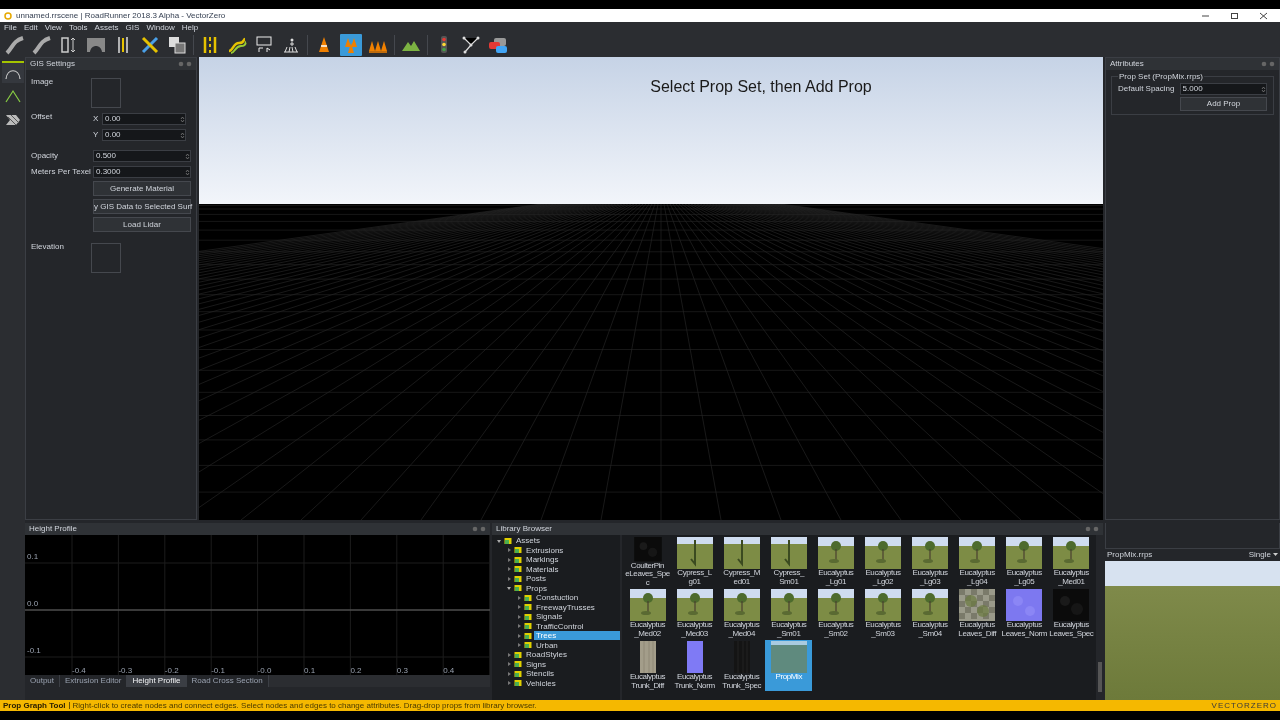 Image resolution: width=1280 pixels, height=720 pixels. Describe the element at coordinates (157, 681) in the screenshot. I see `panel-tab: Height Profile` at that location.